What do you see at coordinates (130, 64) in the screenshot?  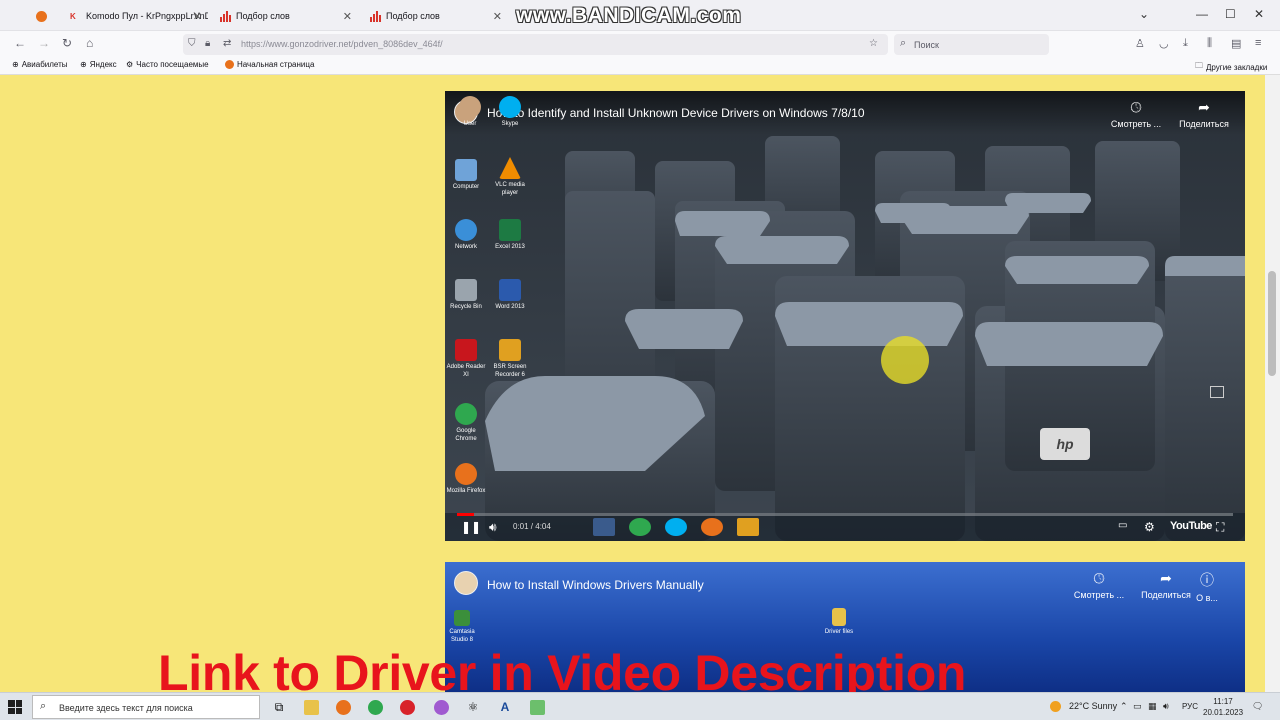 I see `gear-icon: ⚙` at bounding box center [130, 64].